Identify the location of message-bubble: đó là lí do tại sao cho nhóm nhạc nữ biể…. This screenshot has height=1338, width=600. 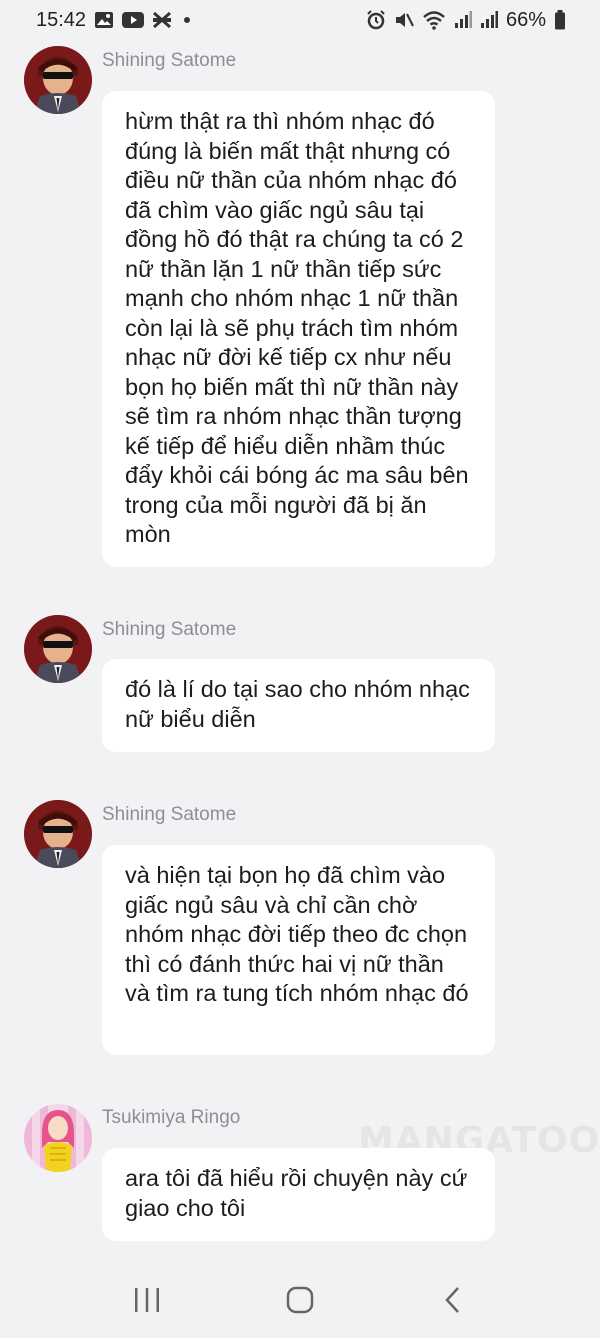
(298, 705).